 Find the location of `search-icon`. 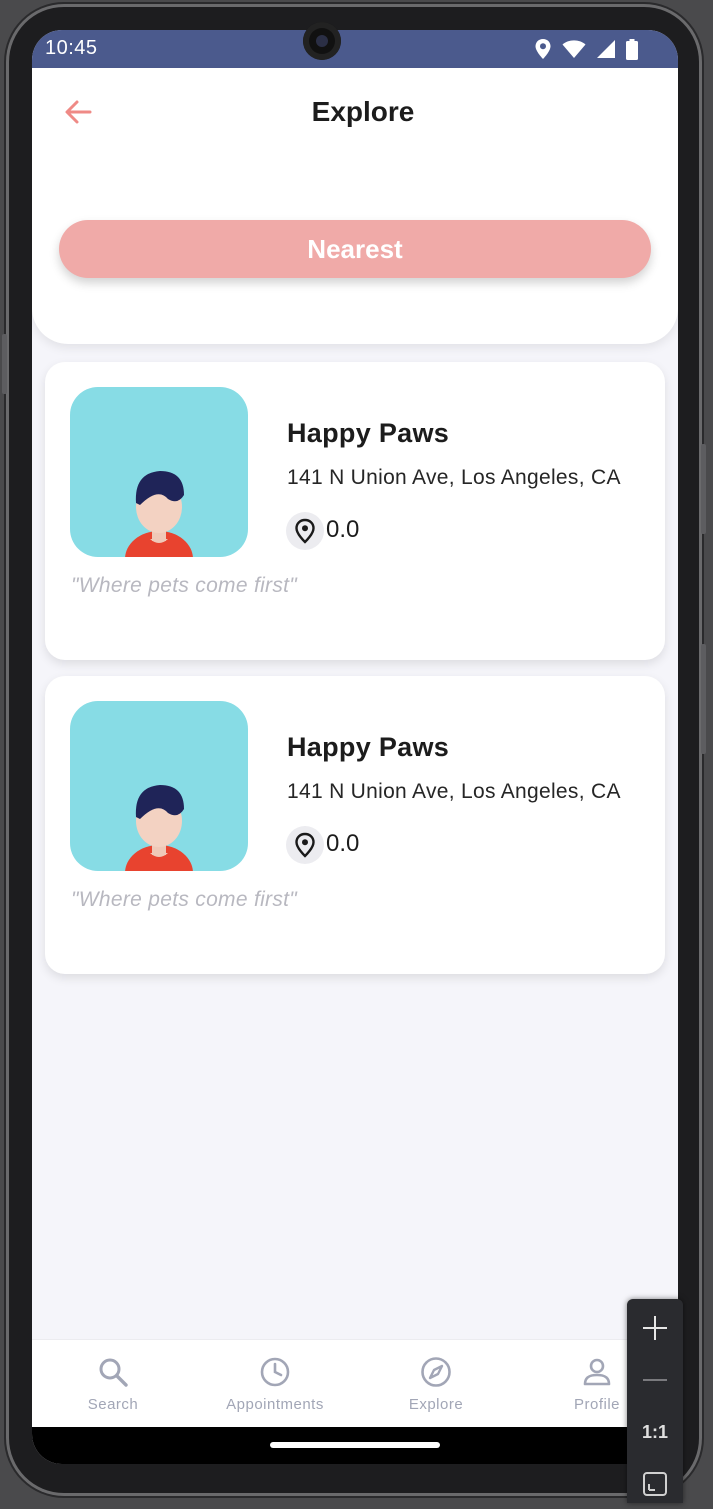

search-icon is located at coordinates (113, 1372).